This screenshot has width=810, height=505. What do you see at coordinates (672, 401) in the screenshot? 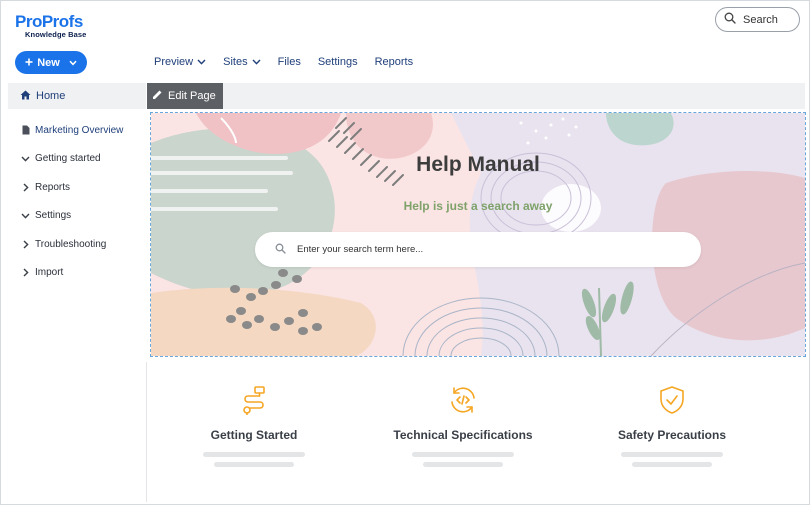
I see `shield-check-icon` at bounding box center [672, 401].